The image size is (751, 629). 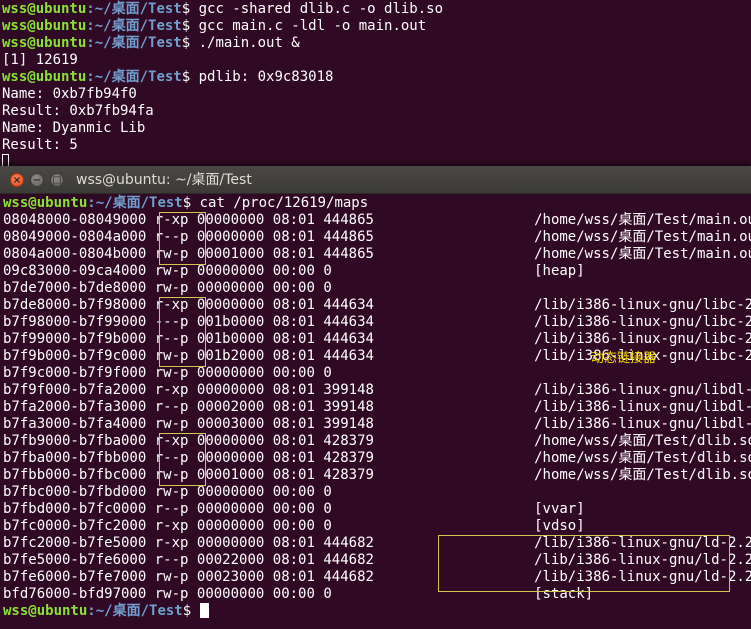 What do you see at coordinates (40, 60) in the screenshot?
I see `bg-output-line: [1] 12619` at bounding box center [40, 60].